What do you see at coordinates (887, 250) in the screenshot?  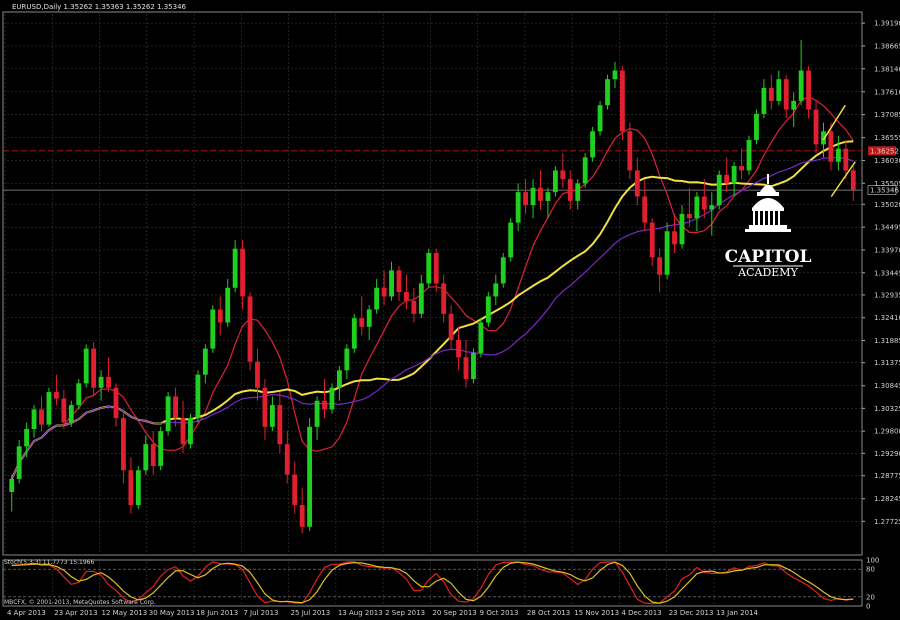 I see `price-tick-label: 1.33970` at bounding box center [887, 250].